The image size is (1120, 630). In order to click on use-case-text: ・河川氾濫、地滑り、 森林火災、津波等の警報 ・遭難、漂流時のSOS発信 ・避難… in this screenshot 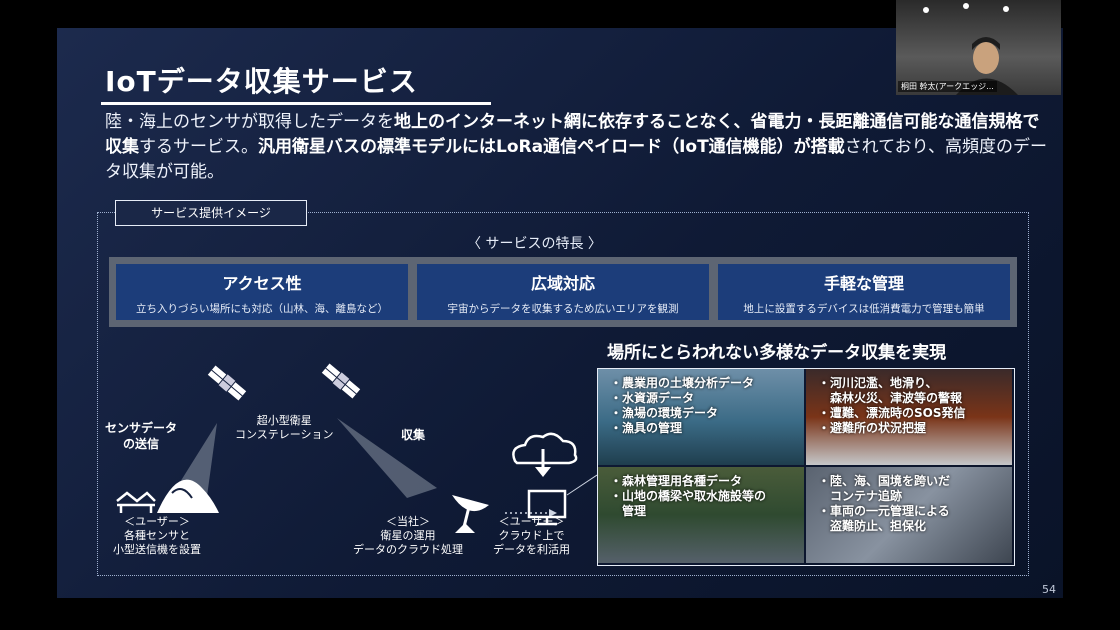, I will do `click(892, 405)`.